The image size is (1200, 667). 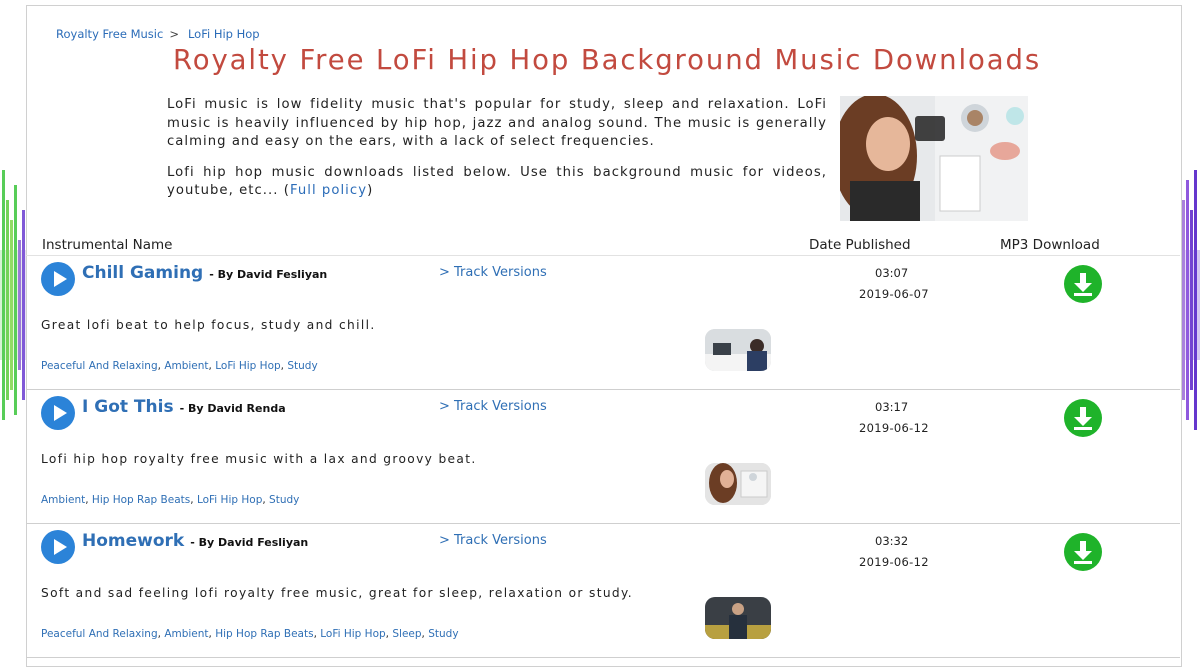 What do you see at coordinates (109, 34) in the screenshot?
I see `breadcrumb-home-link: Royalty Free Music` at bounding box center [109, 34].